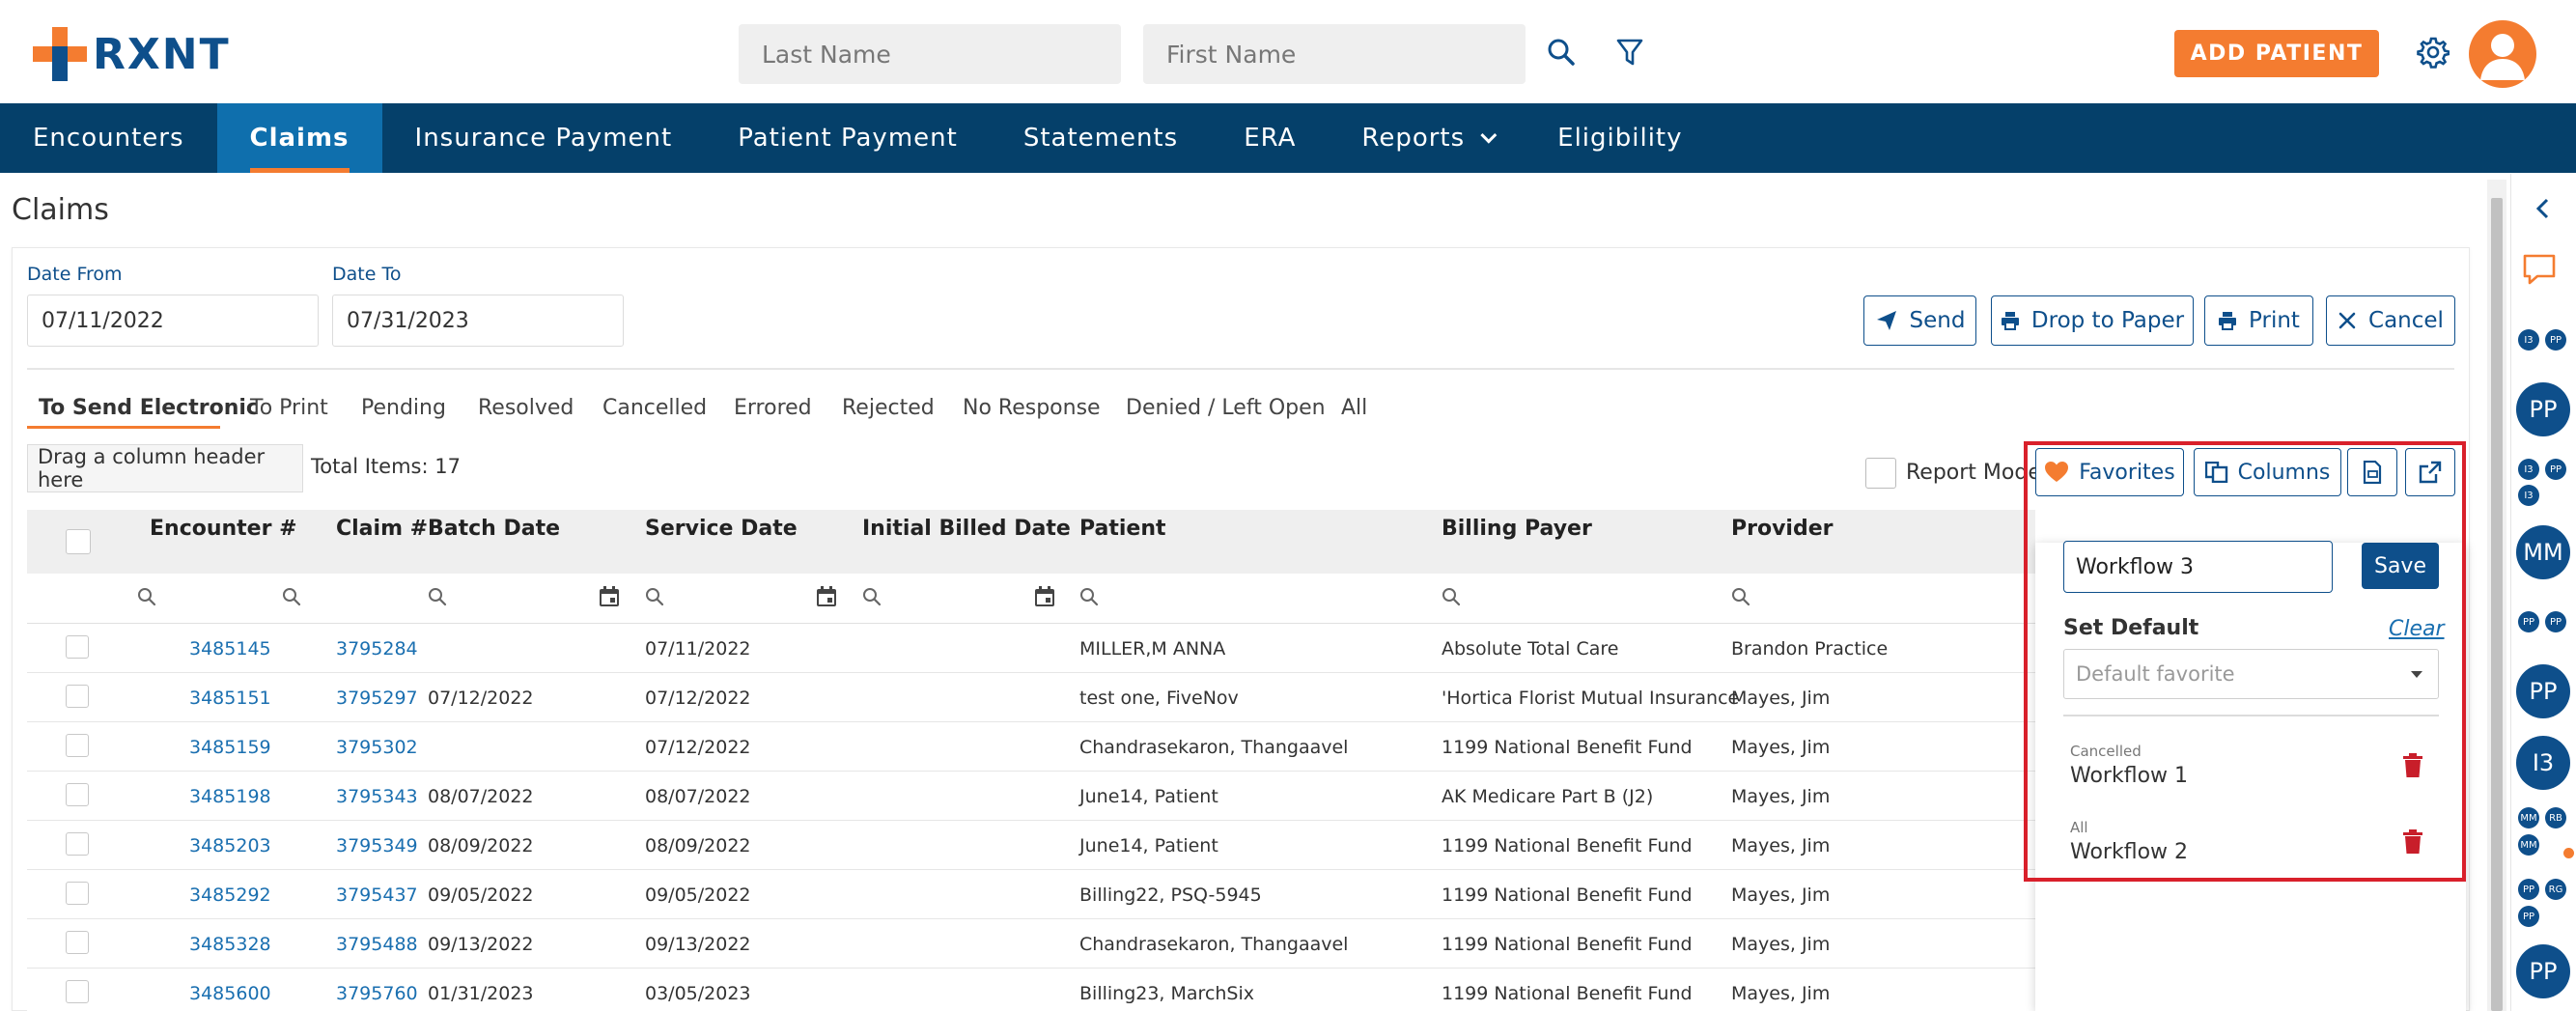  Describe the element at coordinates (2259, 320) in the screenshot. I see `print-button: Print` at that location.